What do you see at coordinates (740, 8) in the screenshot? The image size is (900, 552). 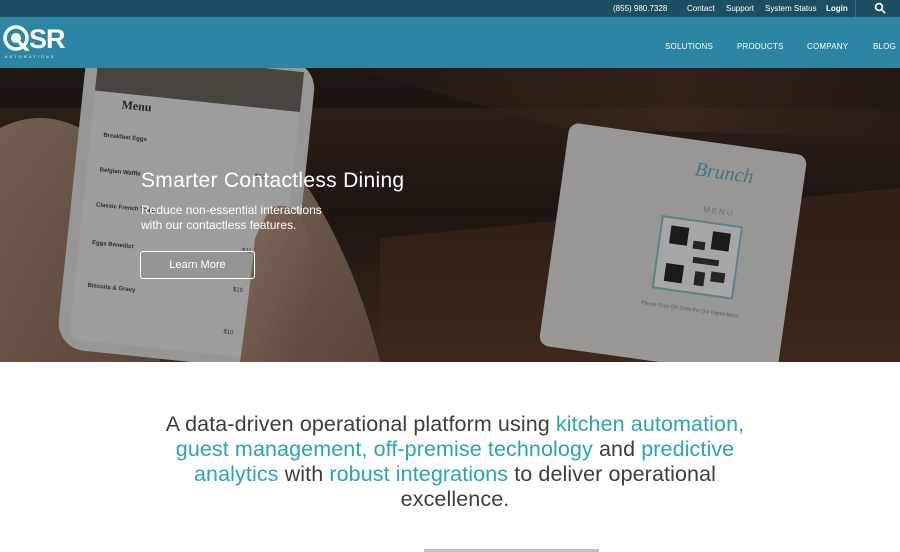 I see `support-link: Support` at bounding box center [740, 8].